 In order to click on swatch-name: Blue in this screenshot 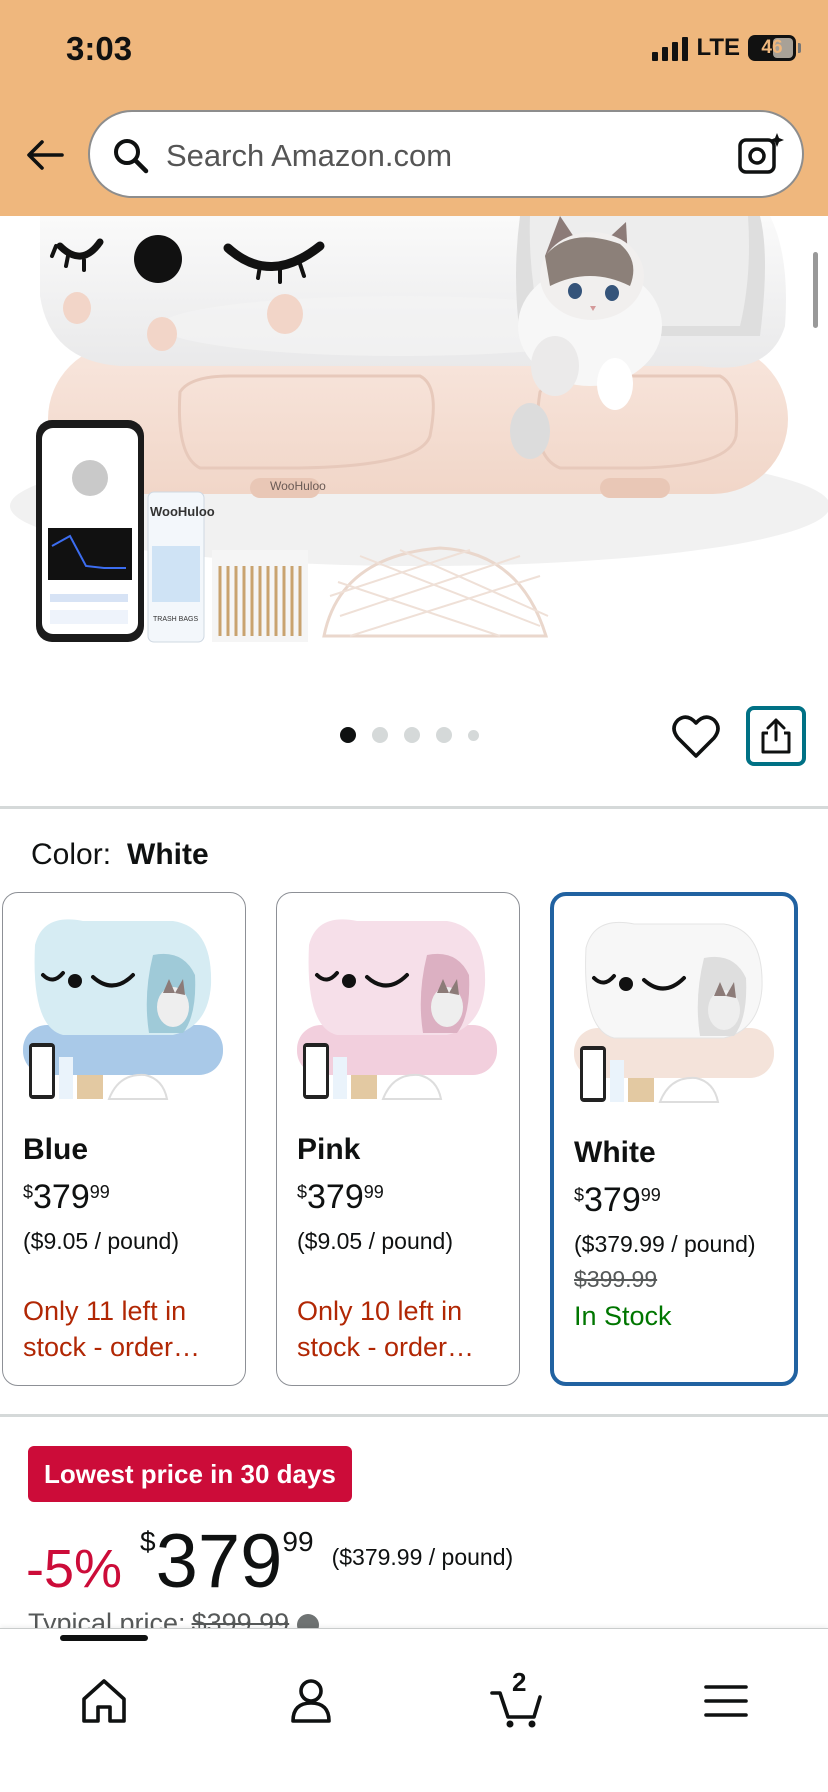, I will do `click(56, 1149)`.